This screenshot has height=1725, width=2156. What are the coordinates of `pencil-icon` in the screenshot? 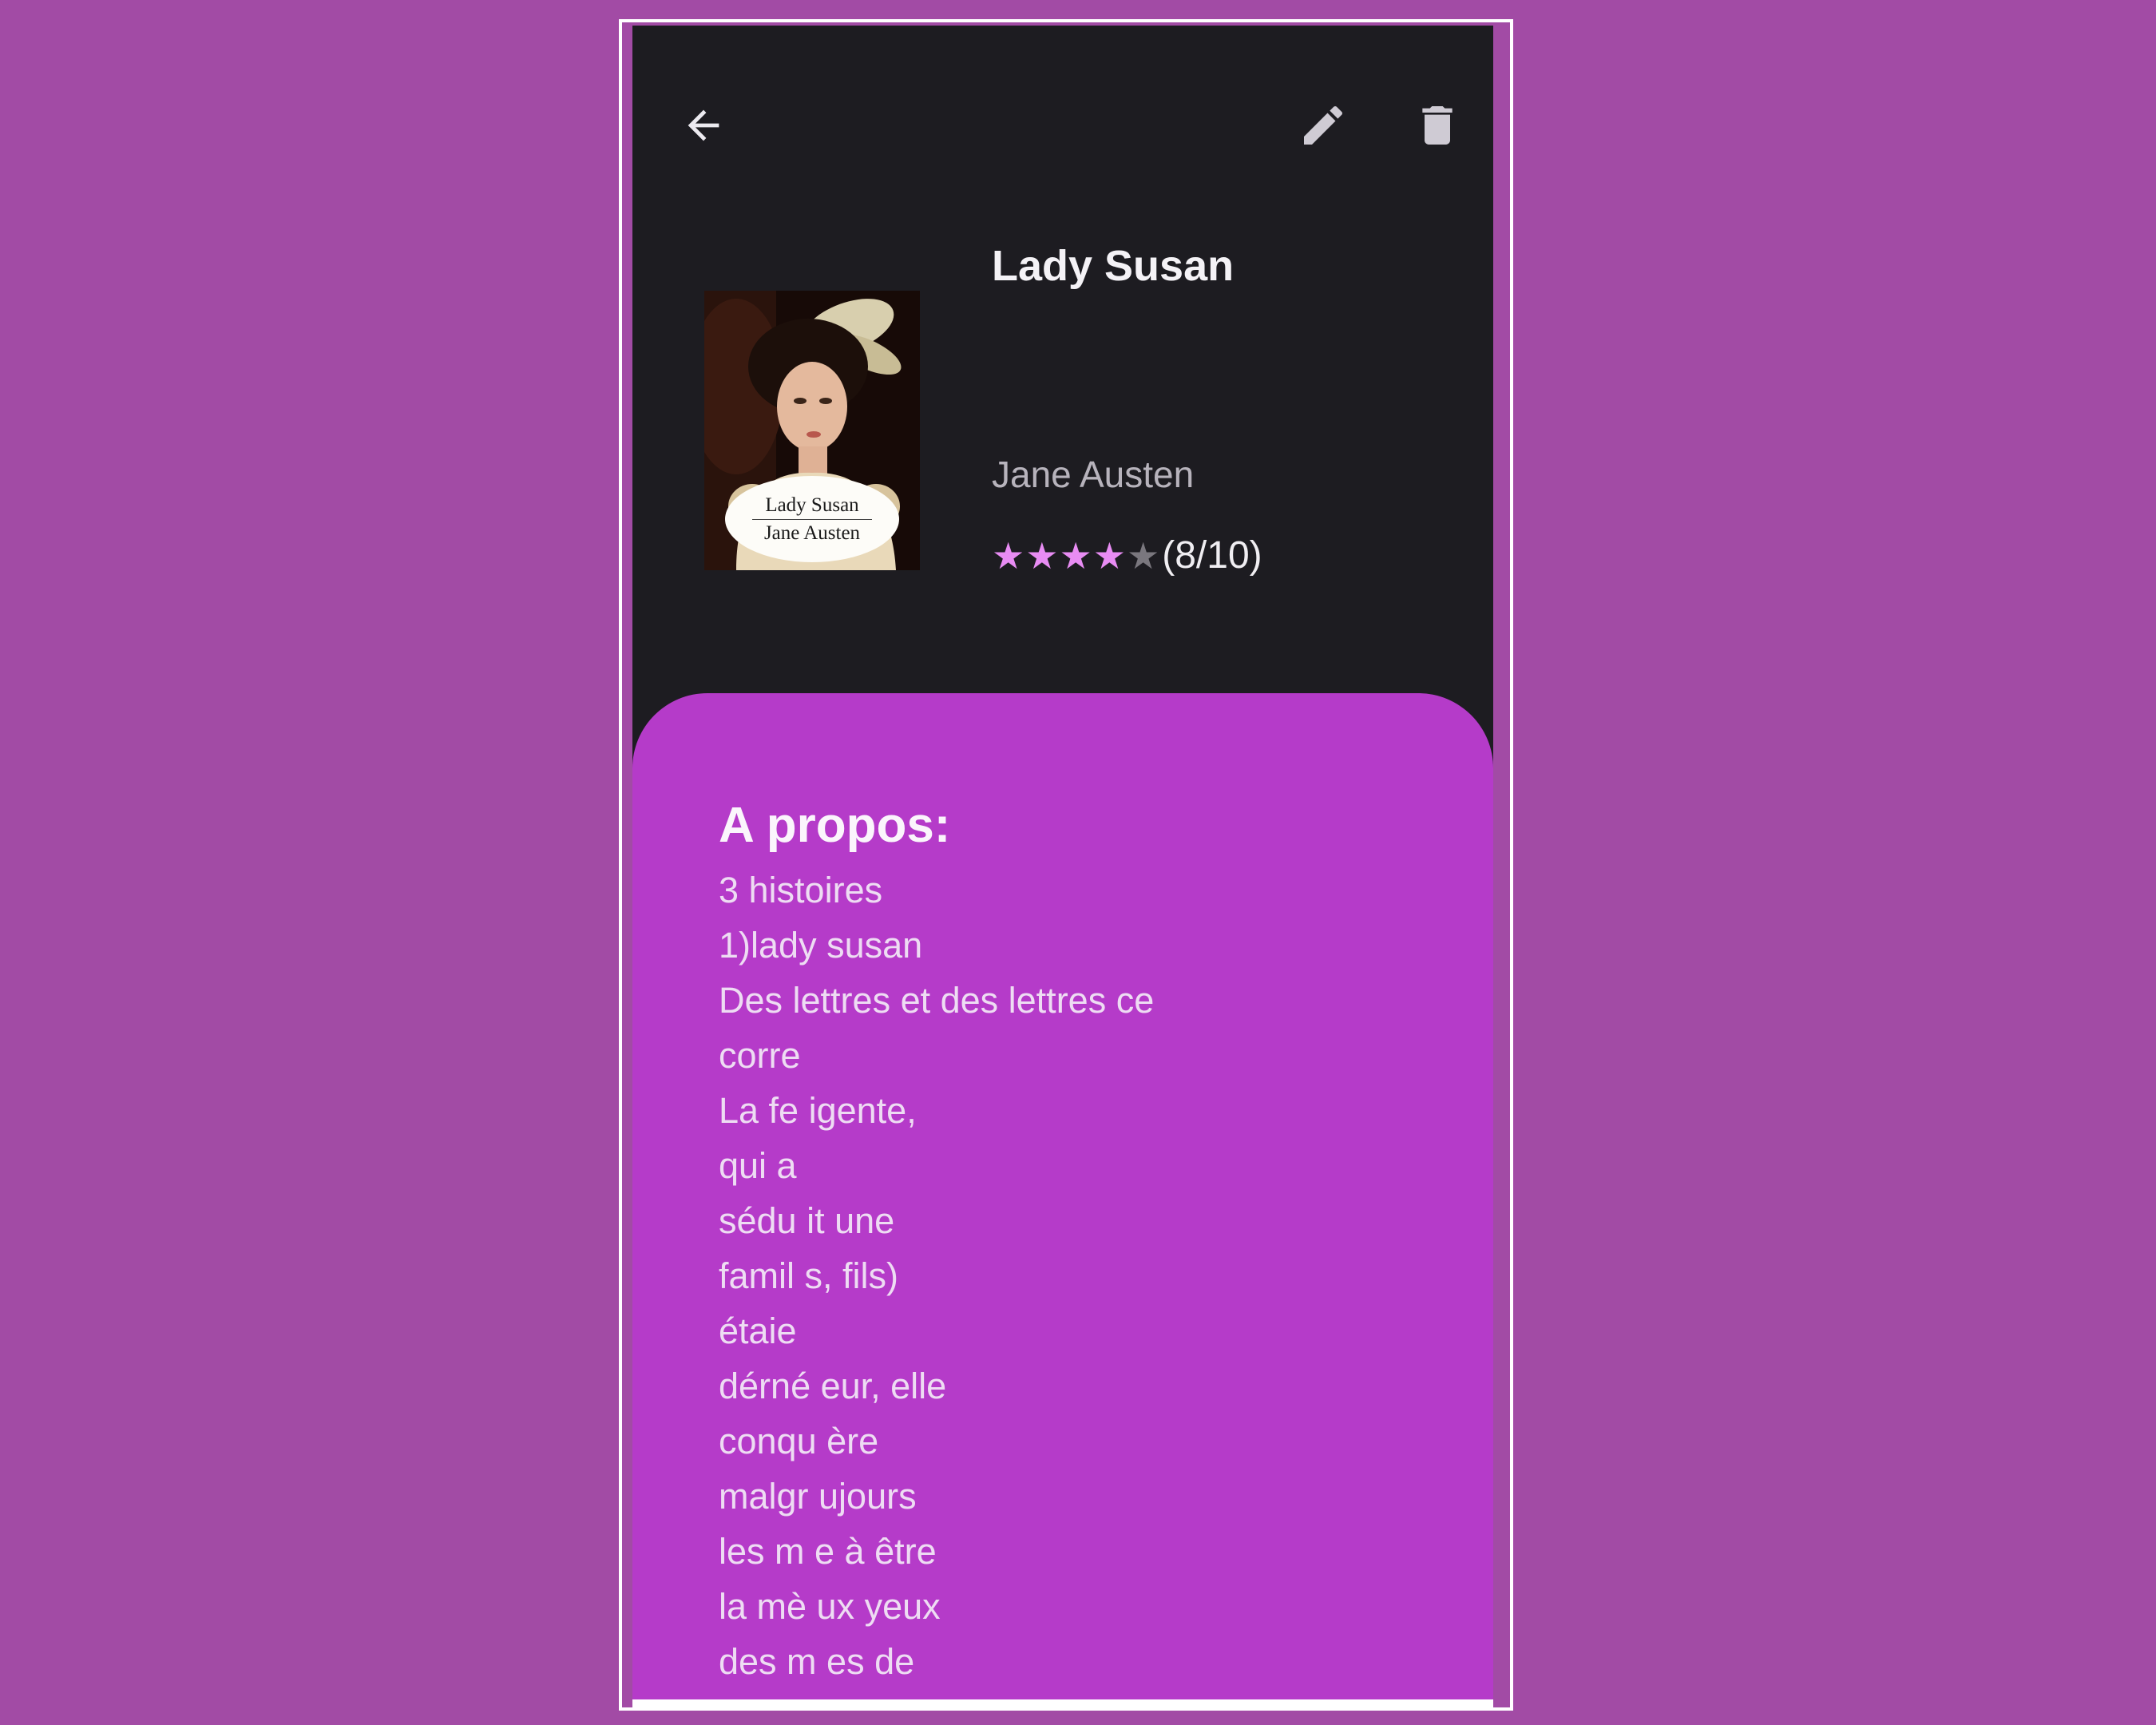 It's located at (1323, 126).